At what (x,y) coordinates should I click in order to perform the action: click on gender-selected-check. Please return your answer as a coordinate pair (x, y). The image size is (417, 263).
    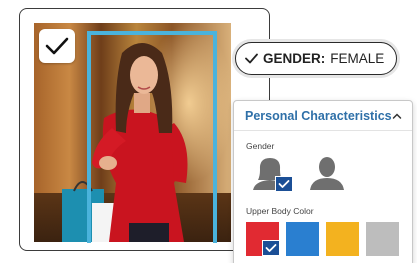
    Looking at the image, I should click on (284, 184).